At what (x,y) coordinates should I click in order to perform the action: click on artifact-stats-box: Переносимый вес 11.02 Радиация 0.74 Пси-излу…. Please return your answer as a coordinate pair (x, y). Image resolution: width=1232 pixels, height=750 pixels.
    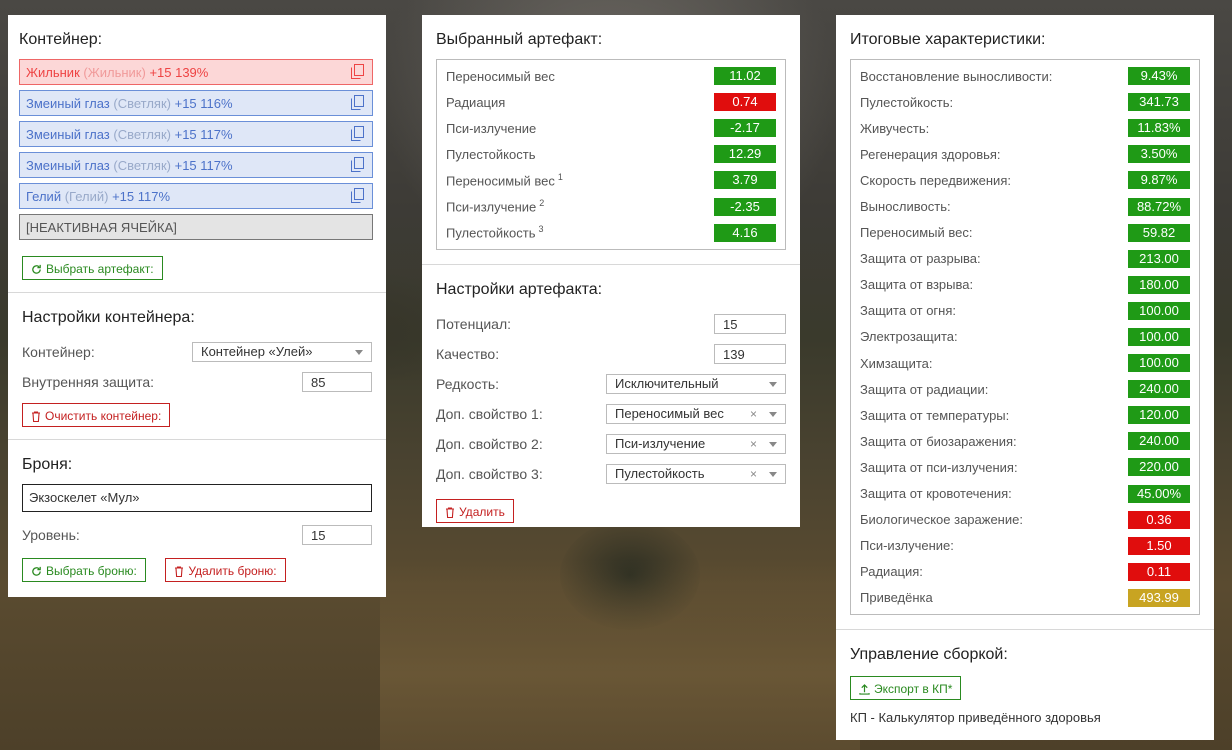
    Looking at the image, I should click on (611, 154).